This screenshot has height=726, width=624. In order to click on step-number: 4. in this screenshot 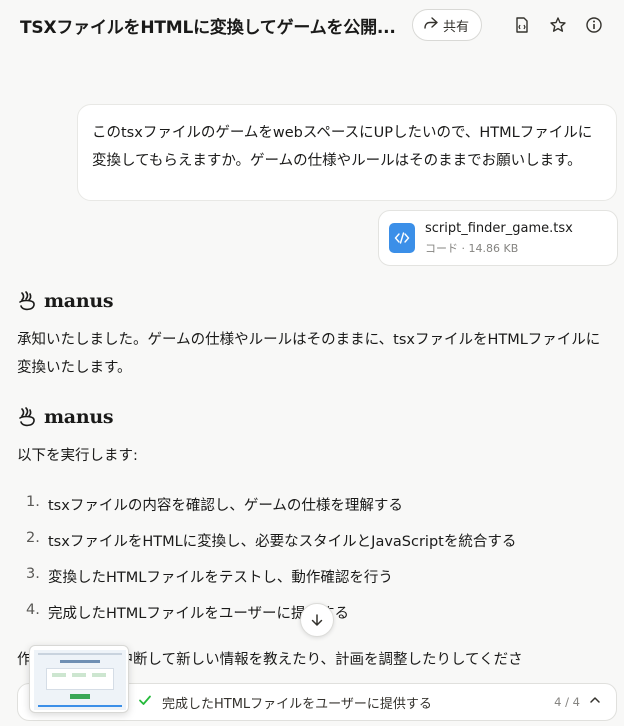, I will do `click(33, 610)`.